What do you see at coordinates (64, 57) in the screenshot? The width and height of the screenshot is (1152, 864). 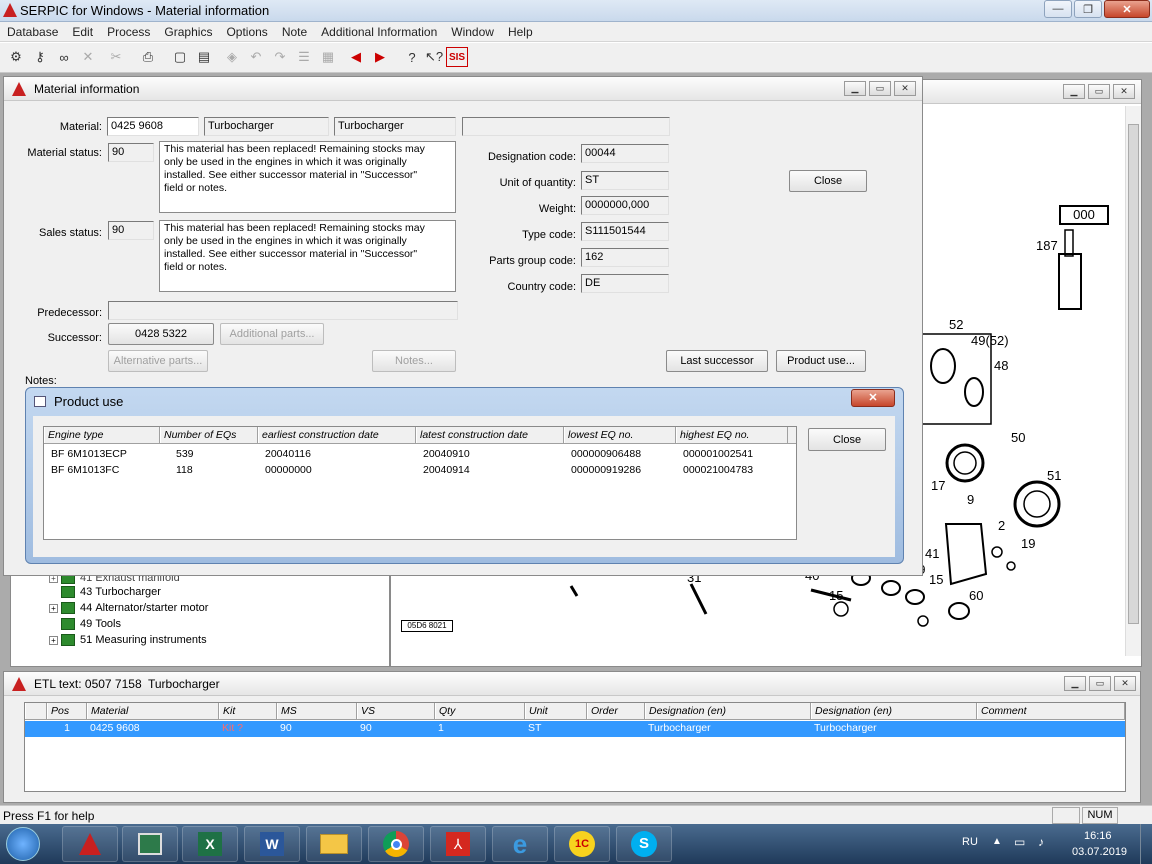 I see `link-icon: ∞` at bounding box center [64, 57].